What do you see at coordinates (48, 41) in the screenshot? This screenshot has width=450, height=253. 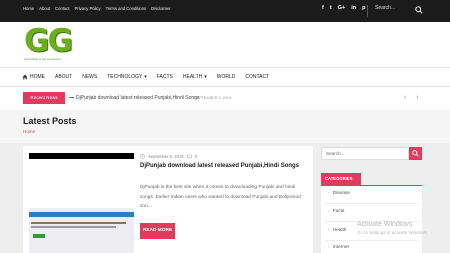 I see `logo-mark: GG` at bounding box center [48, 41].